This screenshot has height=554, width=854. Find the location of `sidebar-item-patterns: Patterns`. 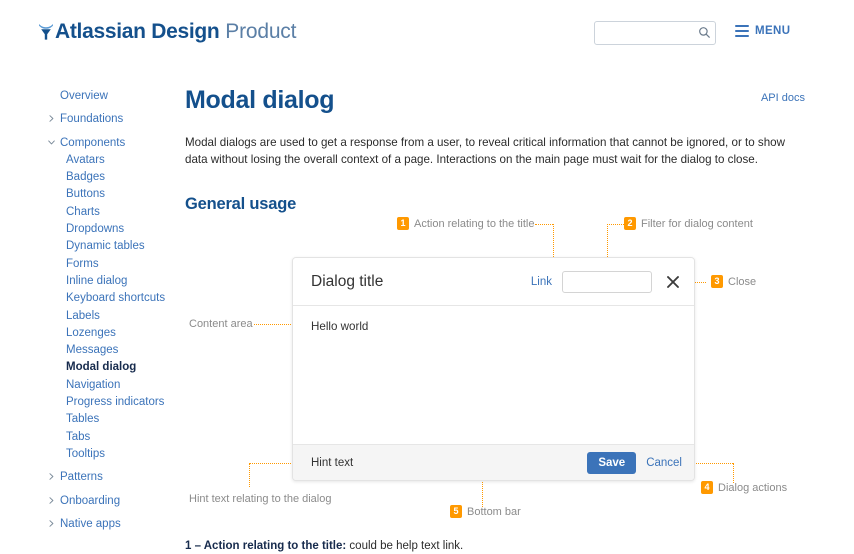

sidebar-item-patterns: Patterns is located at coordinates (90, 477).